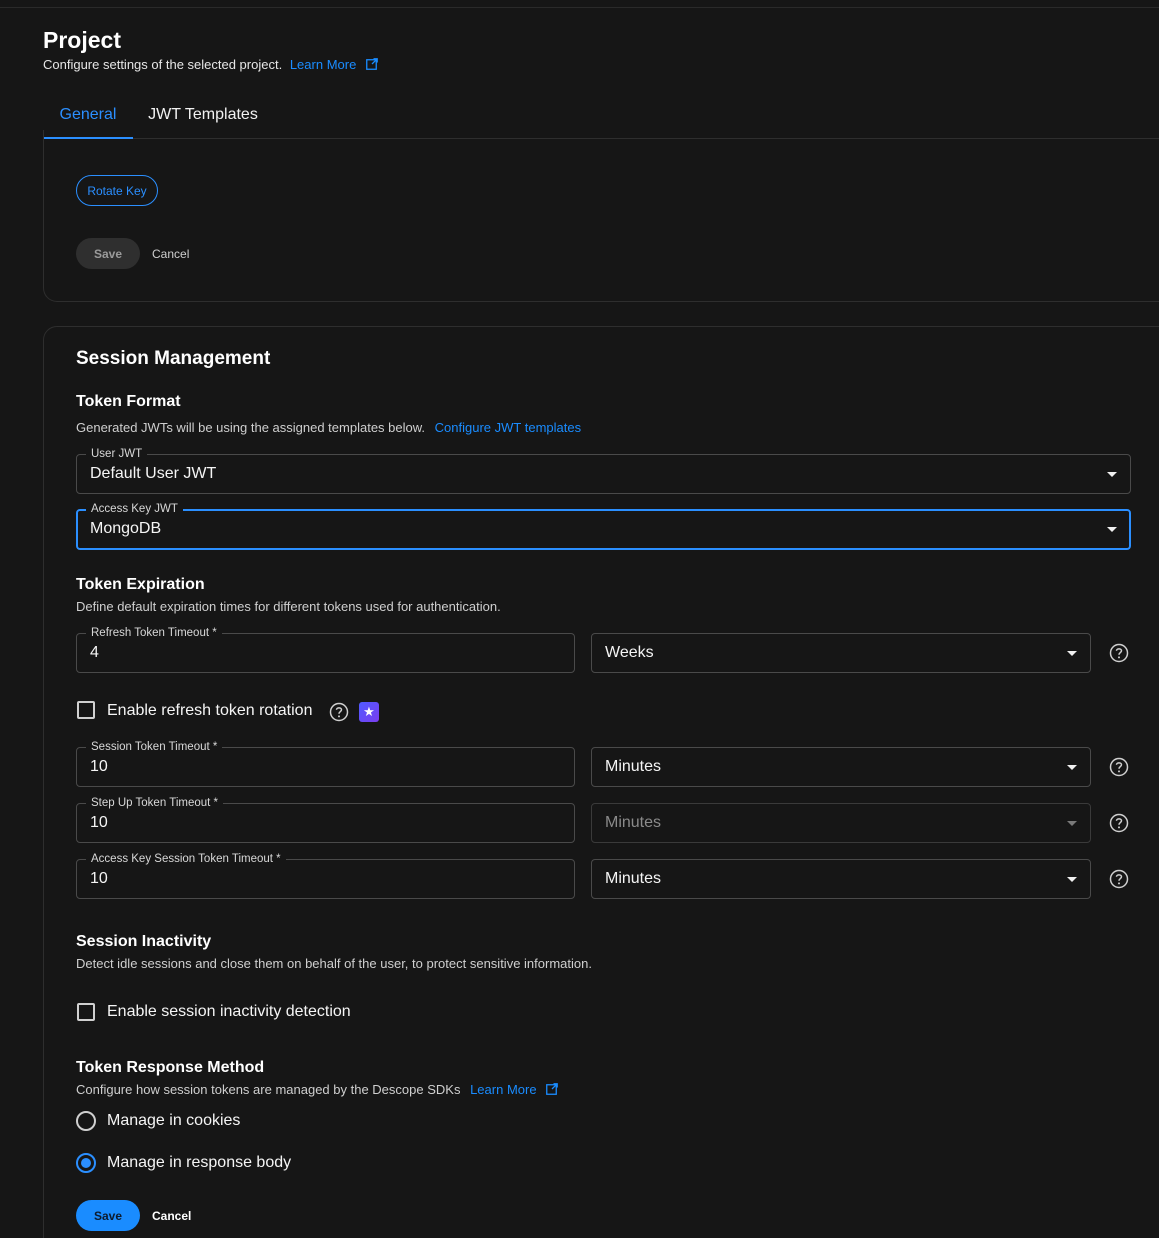 The height and width of the screenshot is (1238, 1159). I want to click on token-response-method-title: Token Response Method, so click(170, 1067).